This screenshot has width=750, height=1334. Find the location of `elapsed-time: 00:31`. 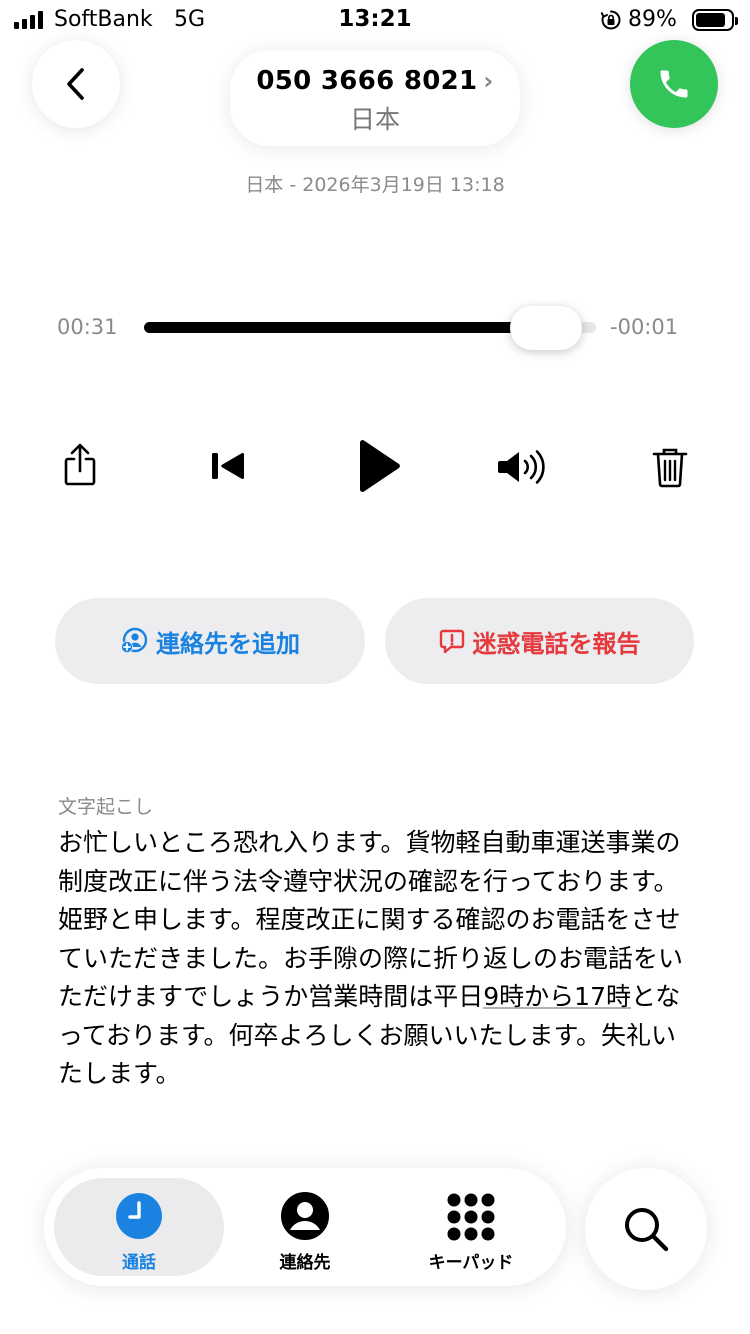

elapsed-time: 00:31 is located at coordinates (87, 327).